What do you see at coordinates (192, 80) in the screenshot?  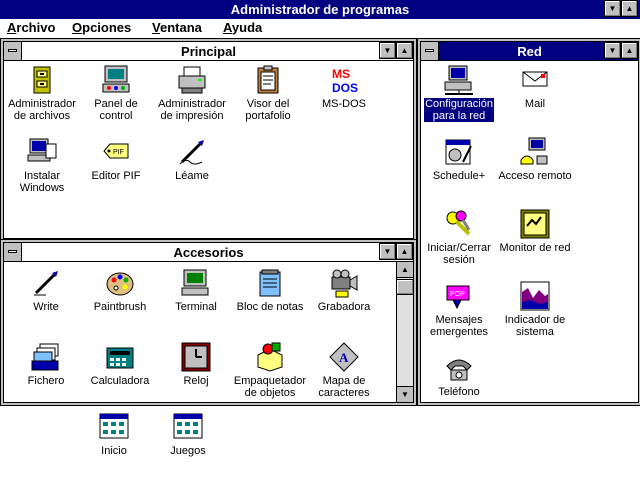 I see `printer-icon` at bounding box center [192, 80].